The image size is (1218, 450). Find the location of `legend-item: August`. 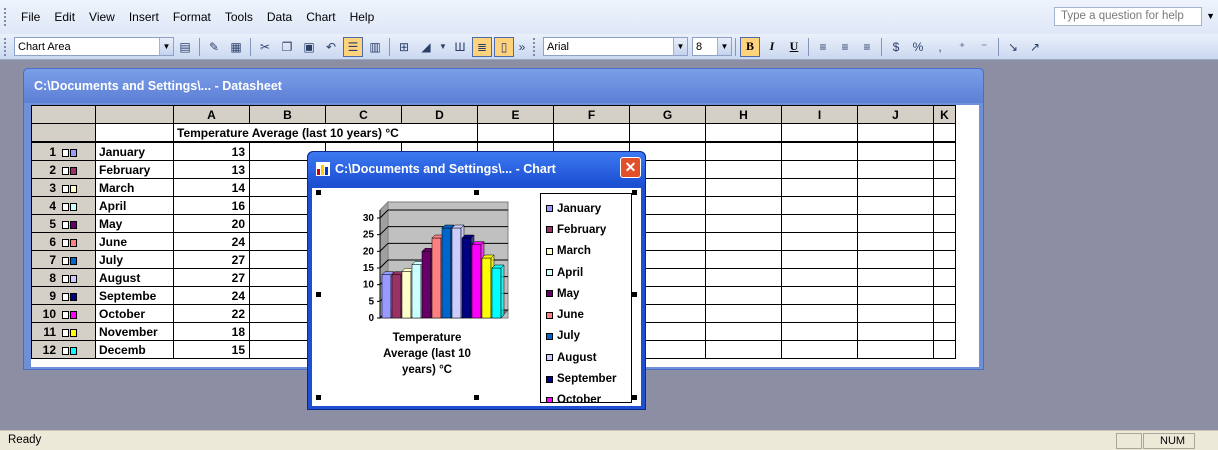

legend-item: August is located at coordinates (588, 357).